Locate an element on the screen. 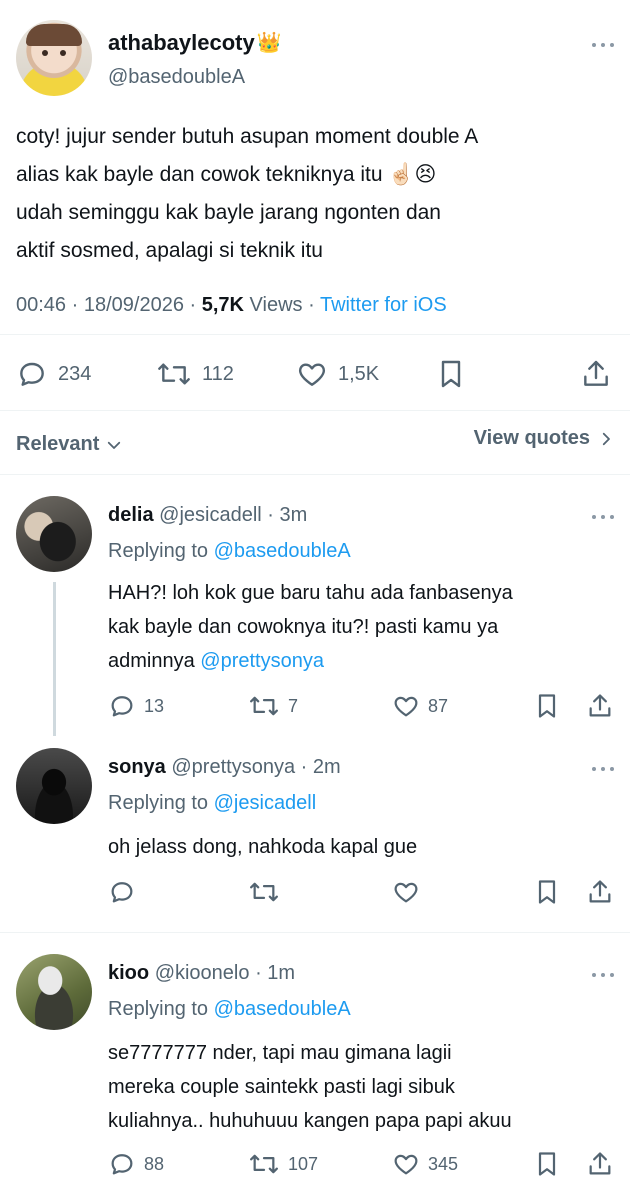 This screenshot has width=630, height=1200. crown-emoji: 👑 is located at coordinates (269, 43).